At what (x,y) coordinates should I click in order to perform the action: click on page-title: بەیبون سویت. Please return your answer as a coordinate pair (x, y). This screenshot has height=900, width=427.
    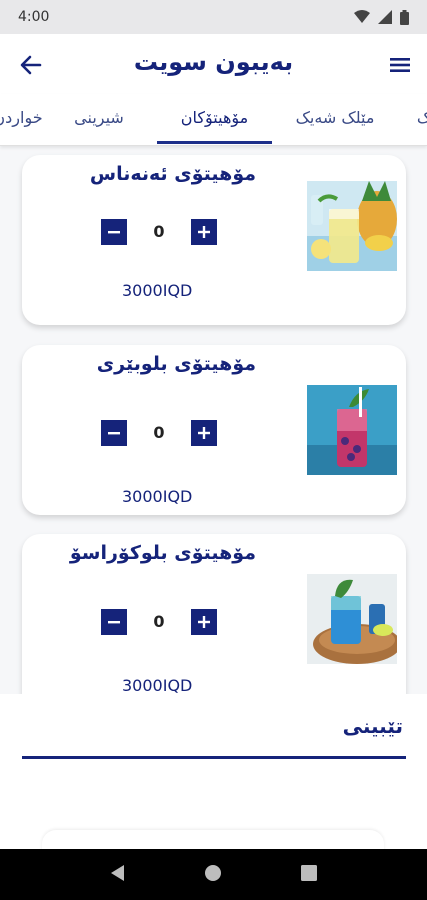
    Looking at the image, I should click on (213, 62).